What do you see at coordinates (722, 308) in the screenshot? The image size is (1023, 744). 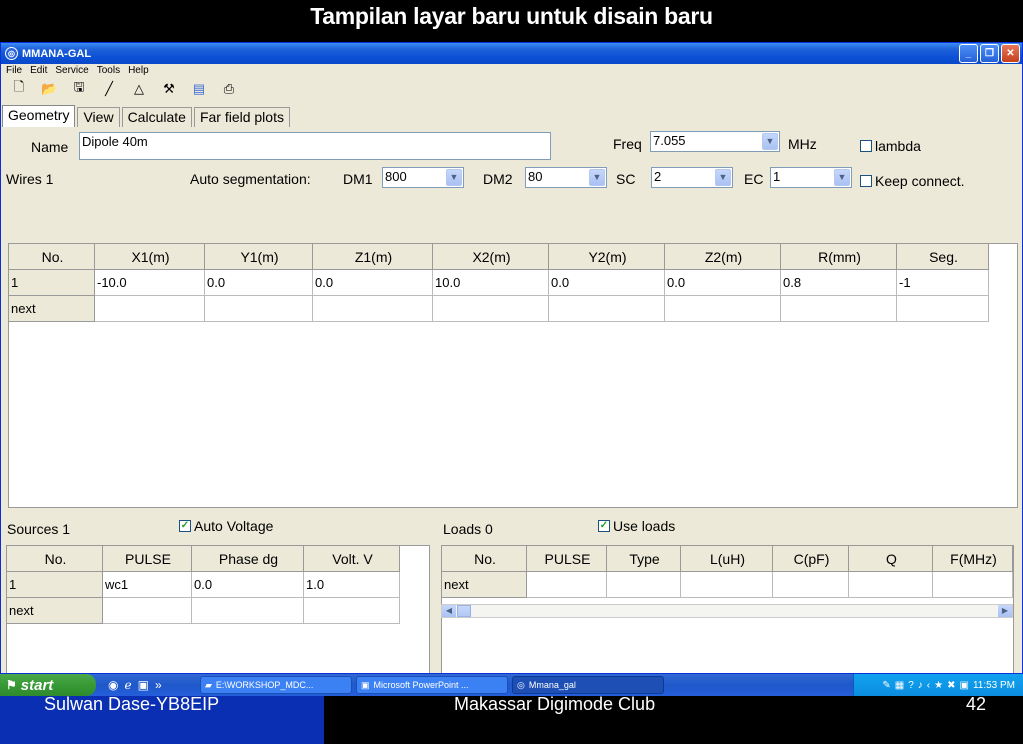 I see `cell-z2` at bounding box center [722, 308].